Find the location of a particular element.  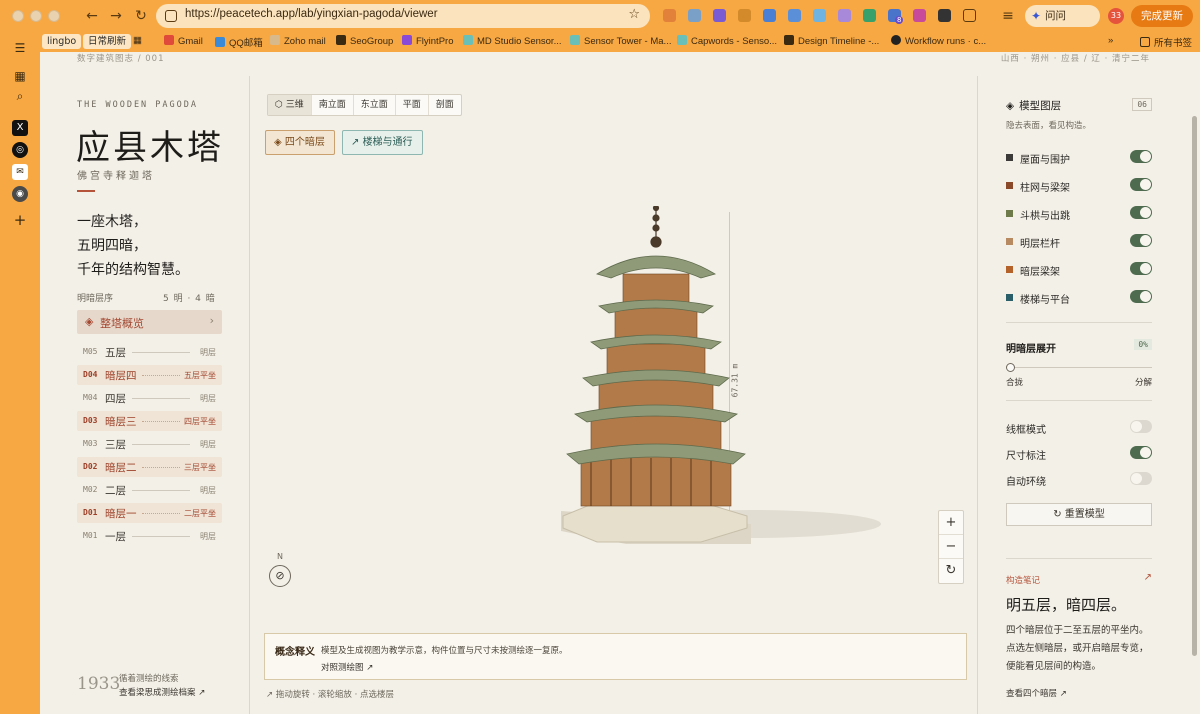

view-dark-floors-link: 查看四个暗层 ↗ is located at coordinates (1036, 693).